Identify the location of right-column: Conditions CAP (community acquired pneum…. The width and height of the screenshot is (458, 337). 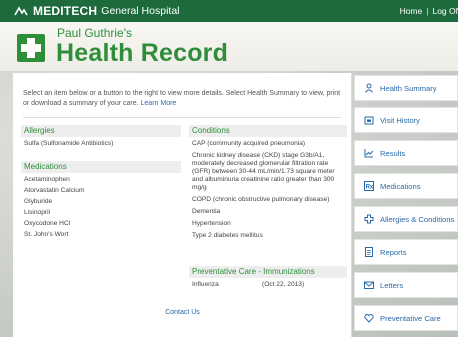
(268, 182).